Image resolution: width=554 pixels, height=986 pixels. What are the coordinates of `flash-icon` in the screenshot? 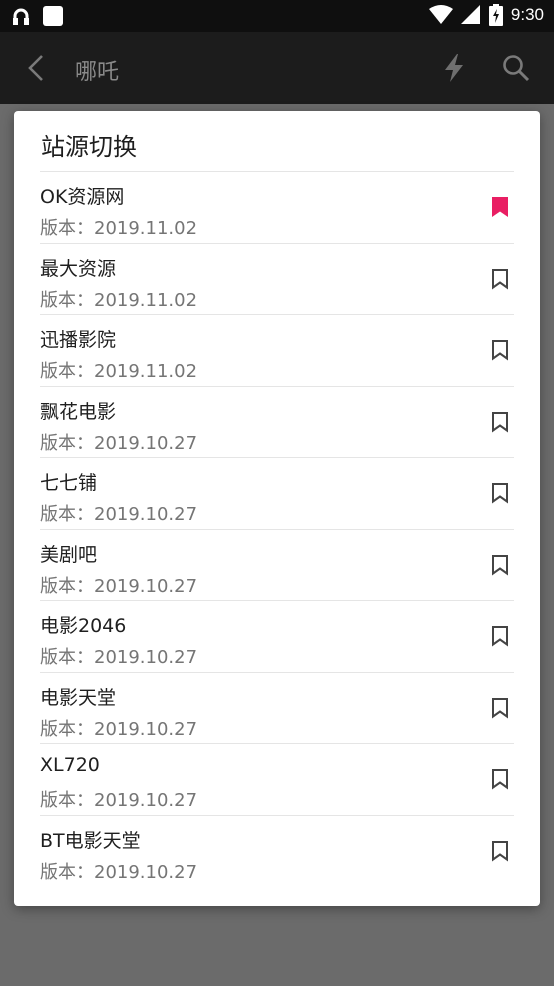 It's located at (454, 68).